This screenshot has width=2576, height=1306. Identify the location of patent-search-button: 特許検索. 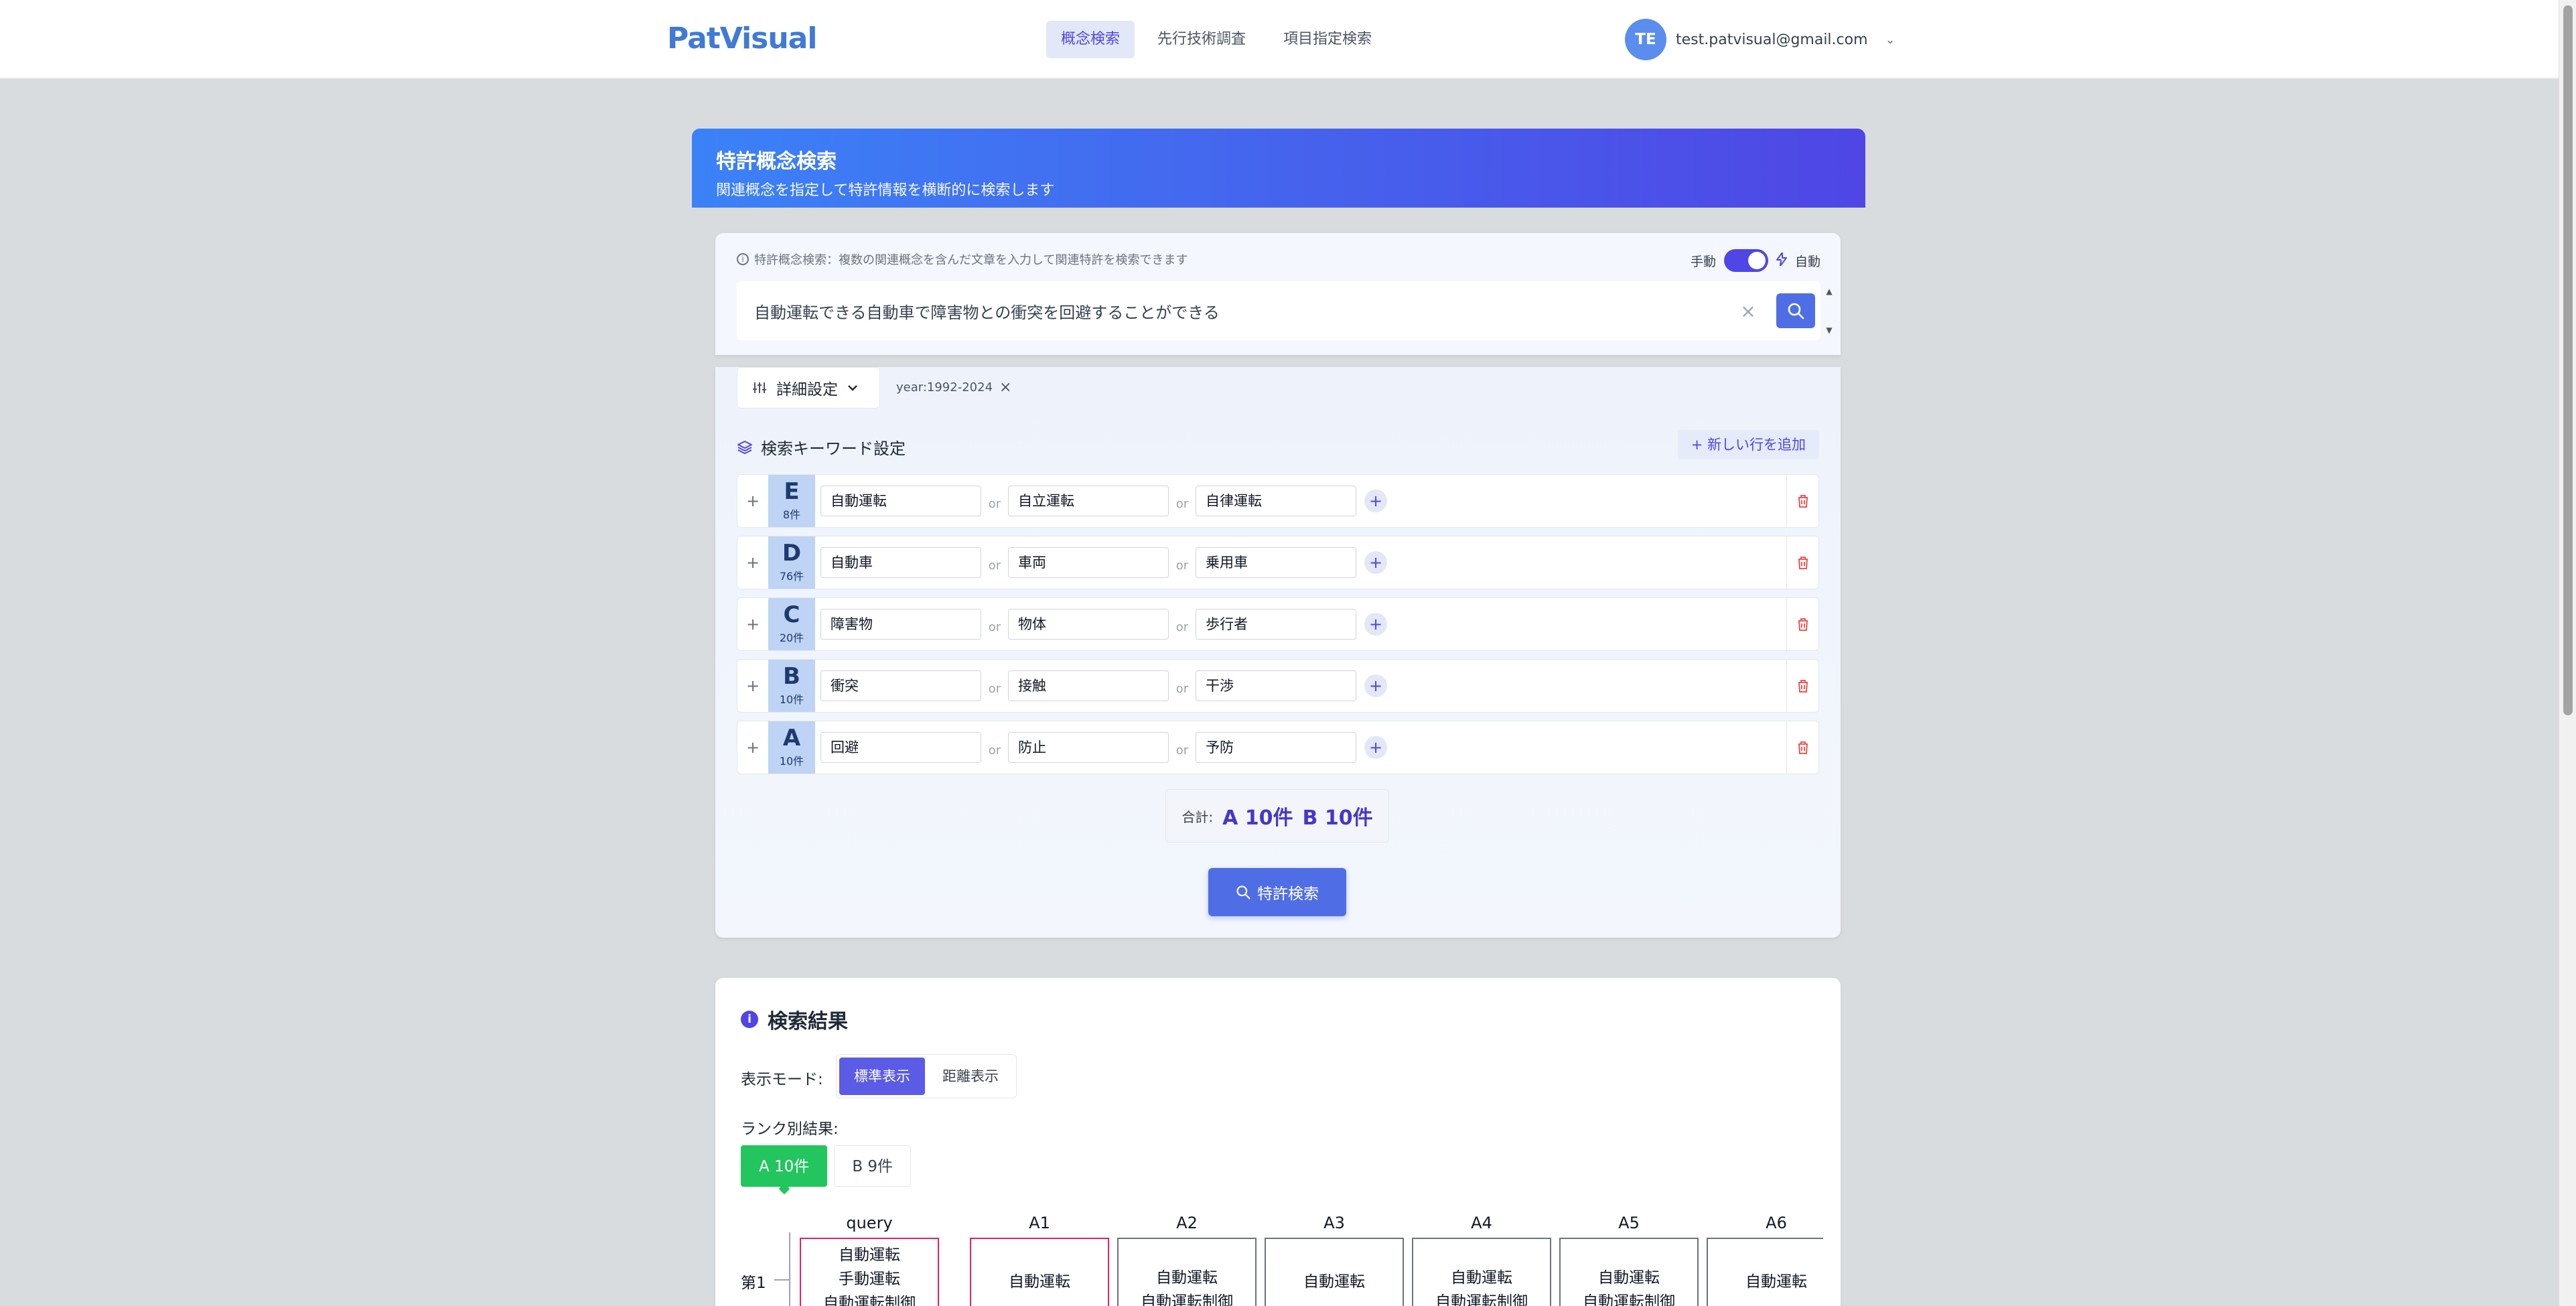
(1277, 892).